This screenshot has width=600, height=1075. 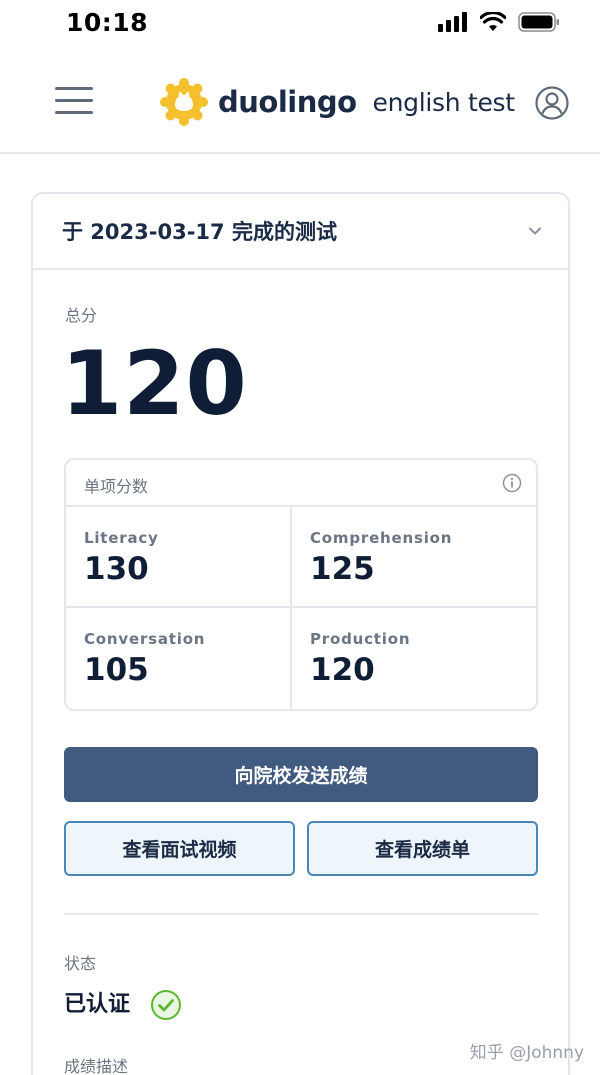 I want to click on duolingo-logo-icon, so click(x=184, y=102).